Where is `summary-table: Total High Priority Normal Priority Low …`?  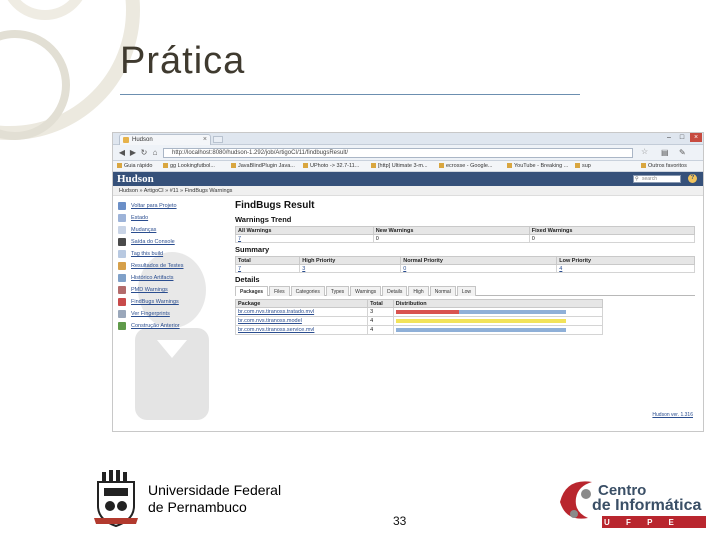
summary-table: Total High Priority Normal Priority Low … is located at coordinates (464, 264).